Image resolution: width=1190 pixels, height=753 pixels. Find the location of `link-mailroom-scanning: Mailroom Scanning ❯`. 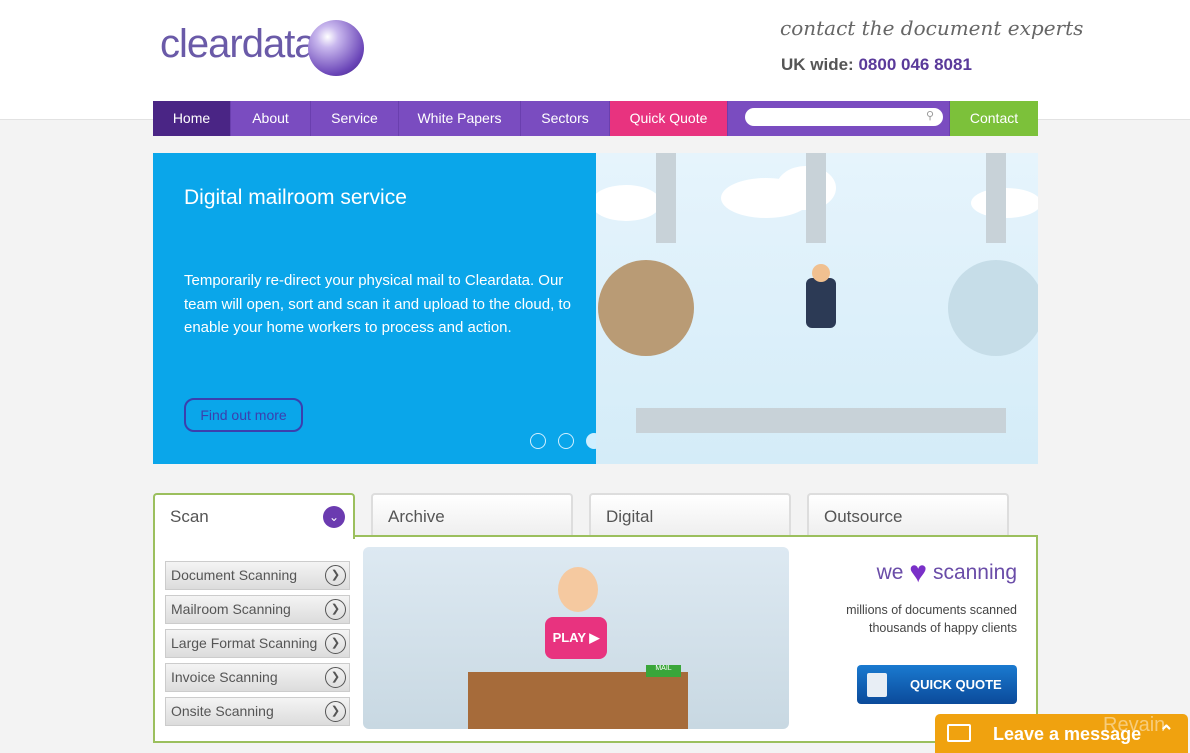

link-mailroom-scanning: Mailroom Scanning ❯ is located at coordinates (257, 609).